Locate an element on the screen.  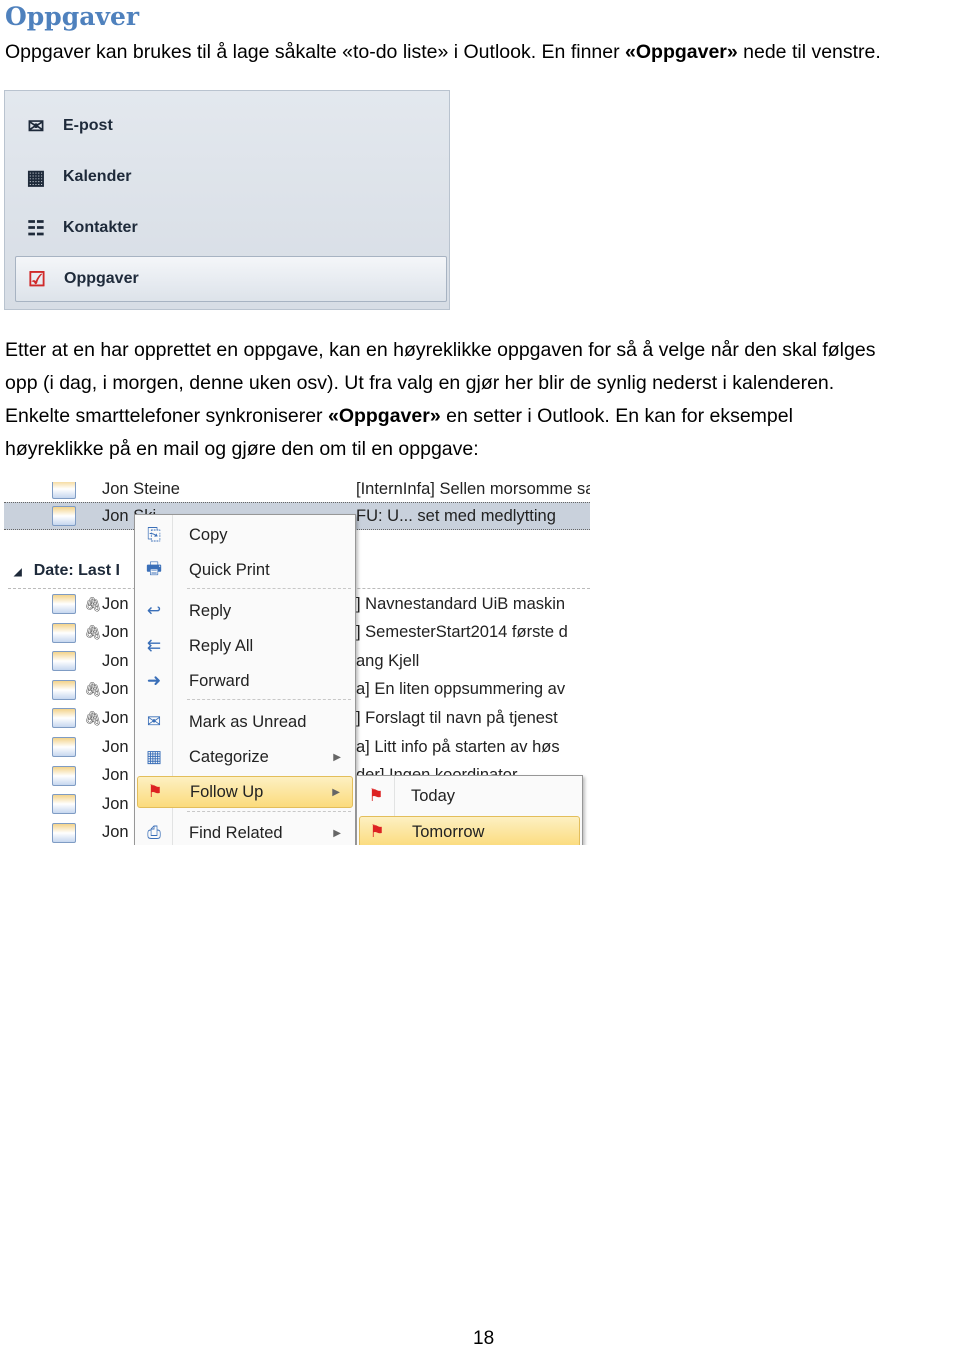
group-header: ◢ Date: Last I is located at coordinates (67, 571).